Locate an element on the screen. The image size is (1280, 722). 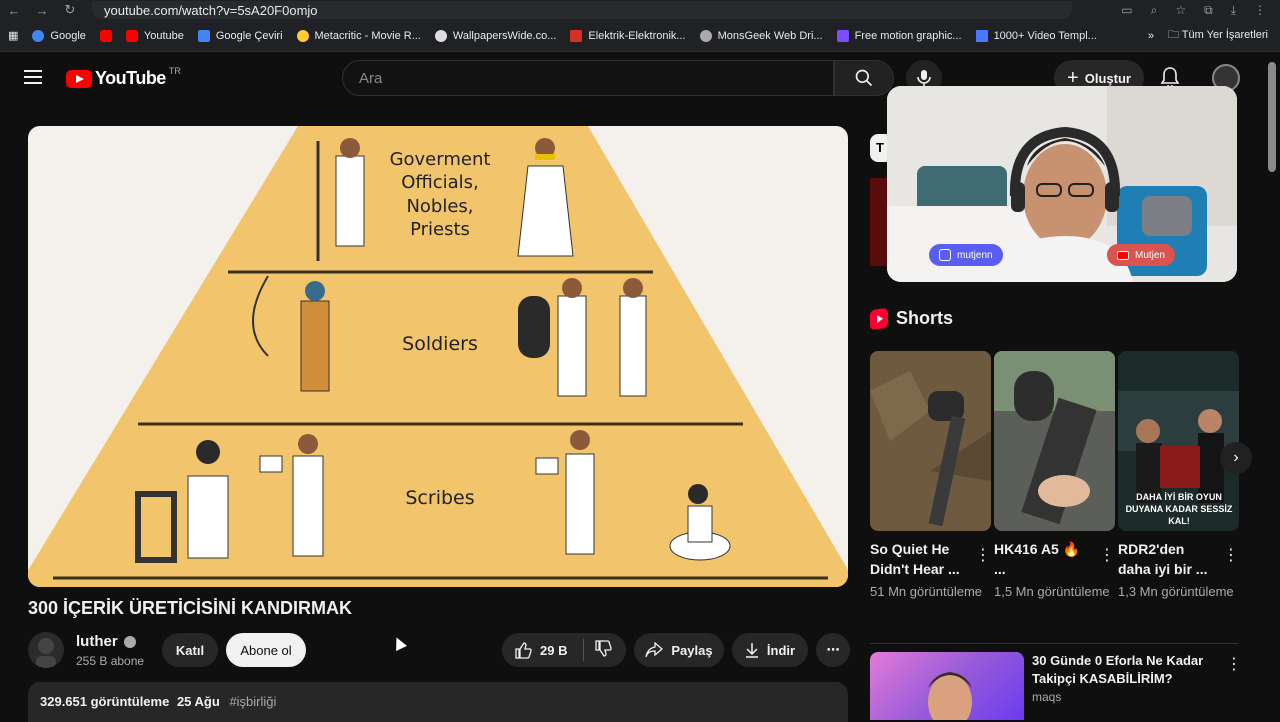
menu-hamburger-icon is located at coordinates (33, 77).